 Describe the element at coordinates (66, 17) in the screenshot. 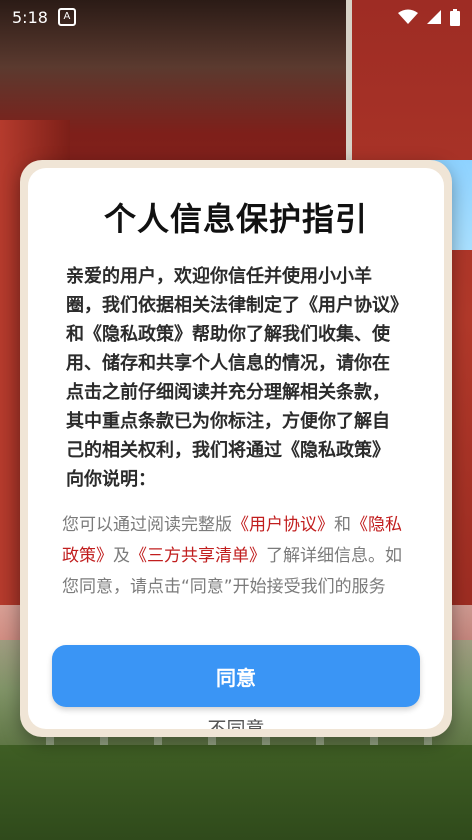

I see `a-notification-icon: A` at that location.